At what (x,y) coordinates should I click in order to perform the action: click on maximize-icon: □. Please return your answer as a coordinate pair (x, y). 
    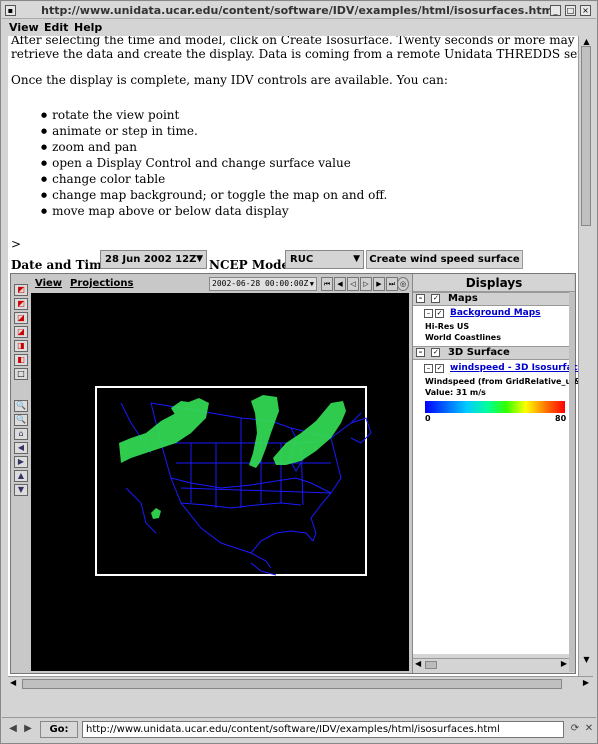
    Looking at the image, I should click on (570, 10).